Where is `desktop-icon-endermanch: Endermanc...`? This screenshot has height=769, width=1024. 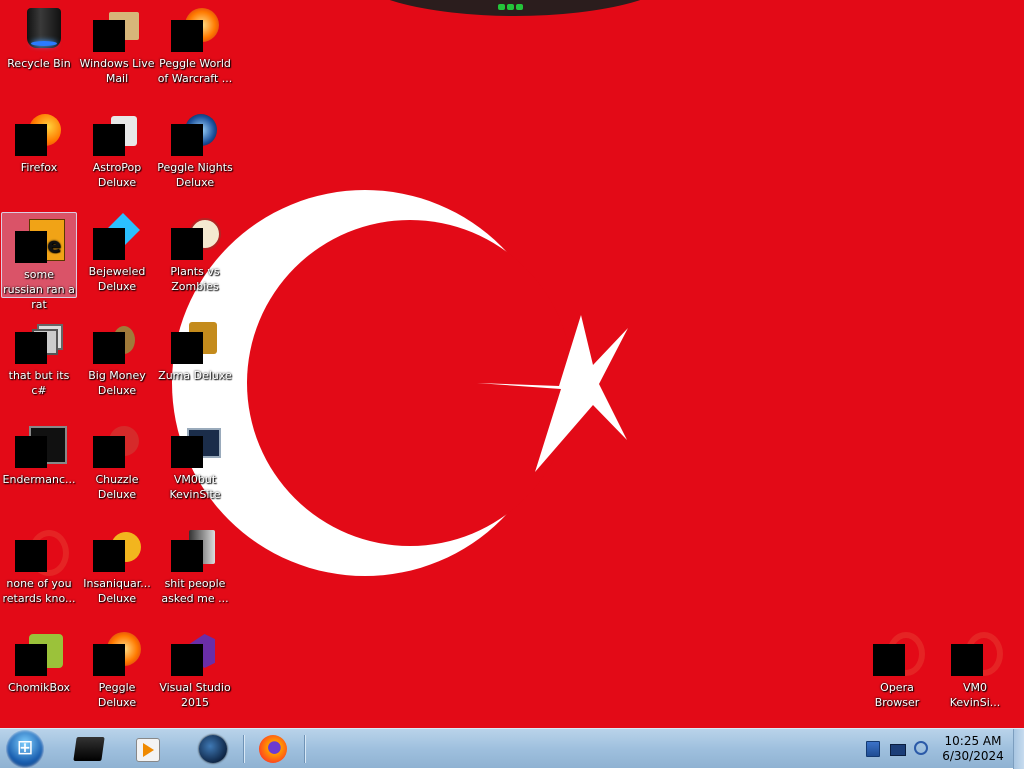 desktop-icon-endermanch: Endermanc... is located at coordinates (39, 457).